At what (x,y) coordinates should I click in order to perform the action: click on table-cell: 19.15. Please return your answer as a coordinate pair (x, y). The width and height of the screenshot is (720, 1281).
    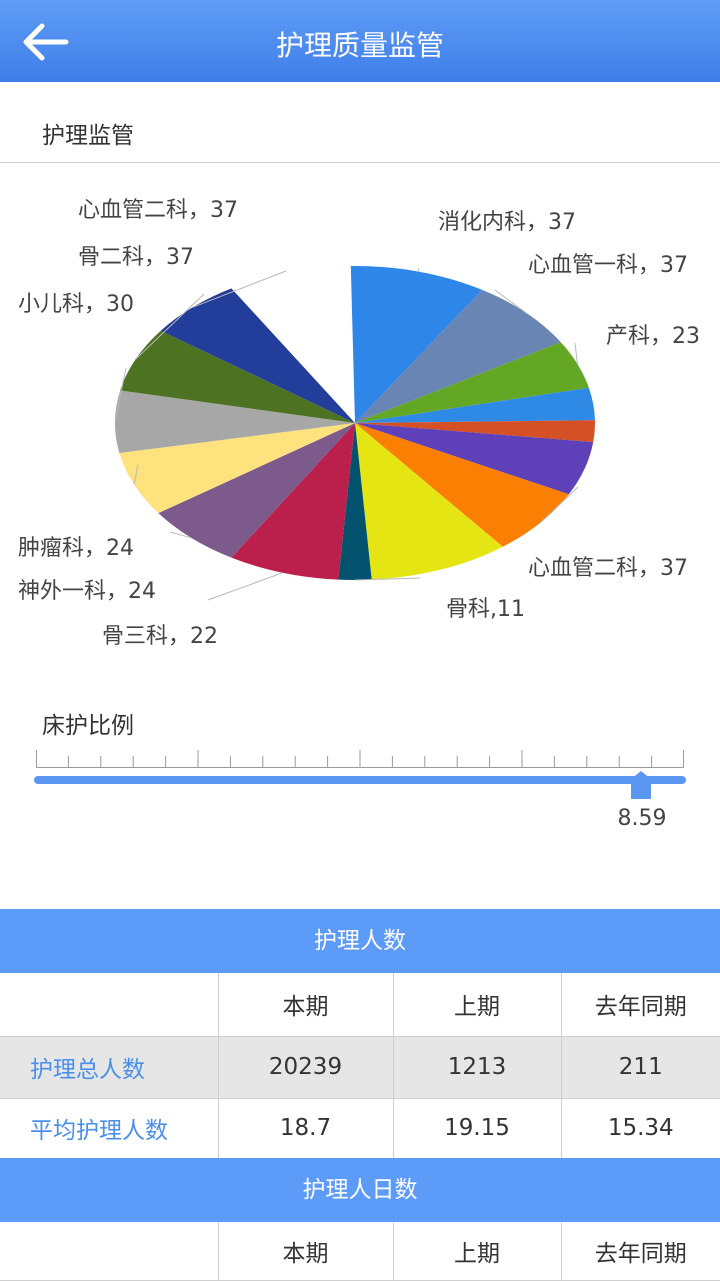
    Looking at the image, I should click on (477, 1128).